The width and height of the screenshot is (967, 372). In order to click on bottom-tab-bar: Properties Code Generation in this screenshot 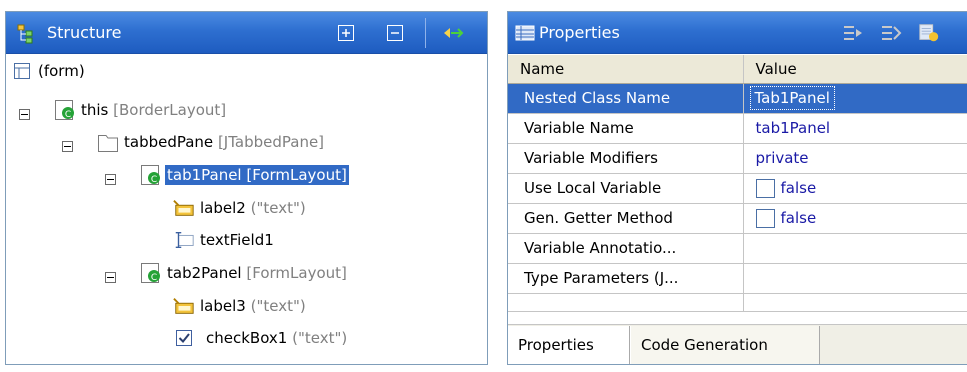, I will do `click(737, 344)`.